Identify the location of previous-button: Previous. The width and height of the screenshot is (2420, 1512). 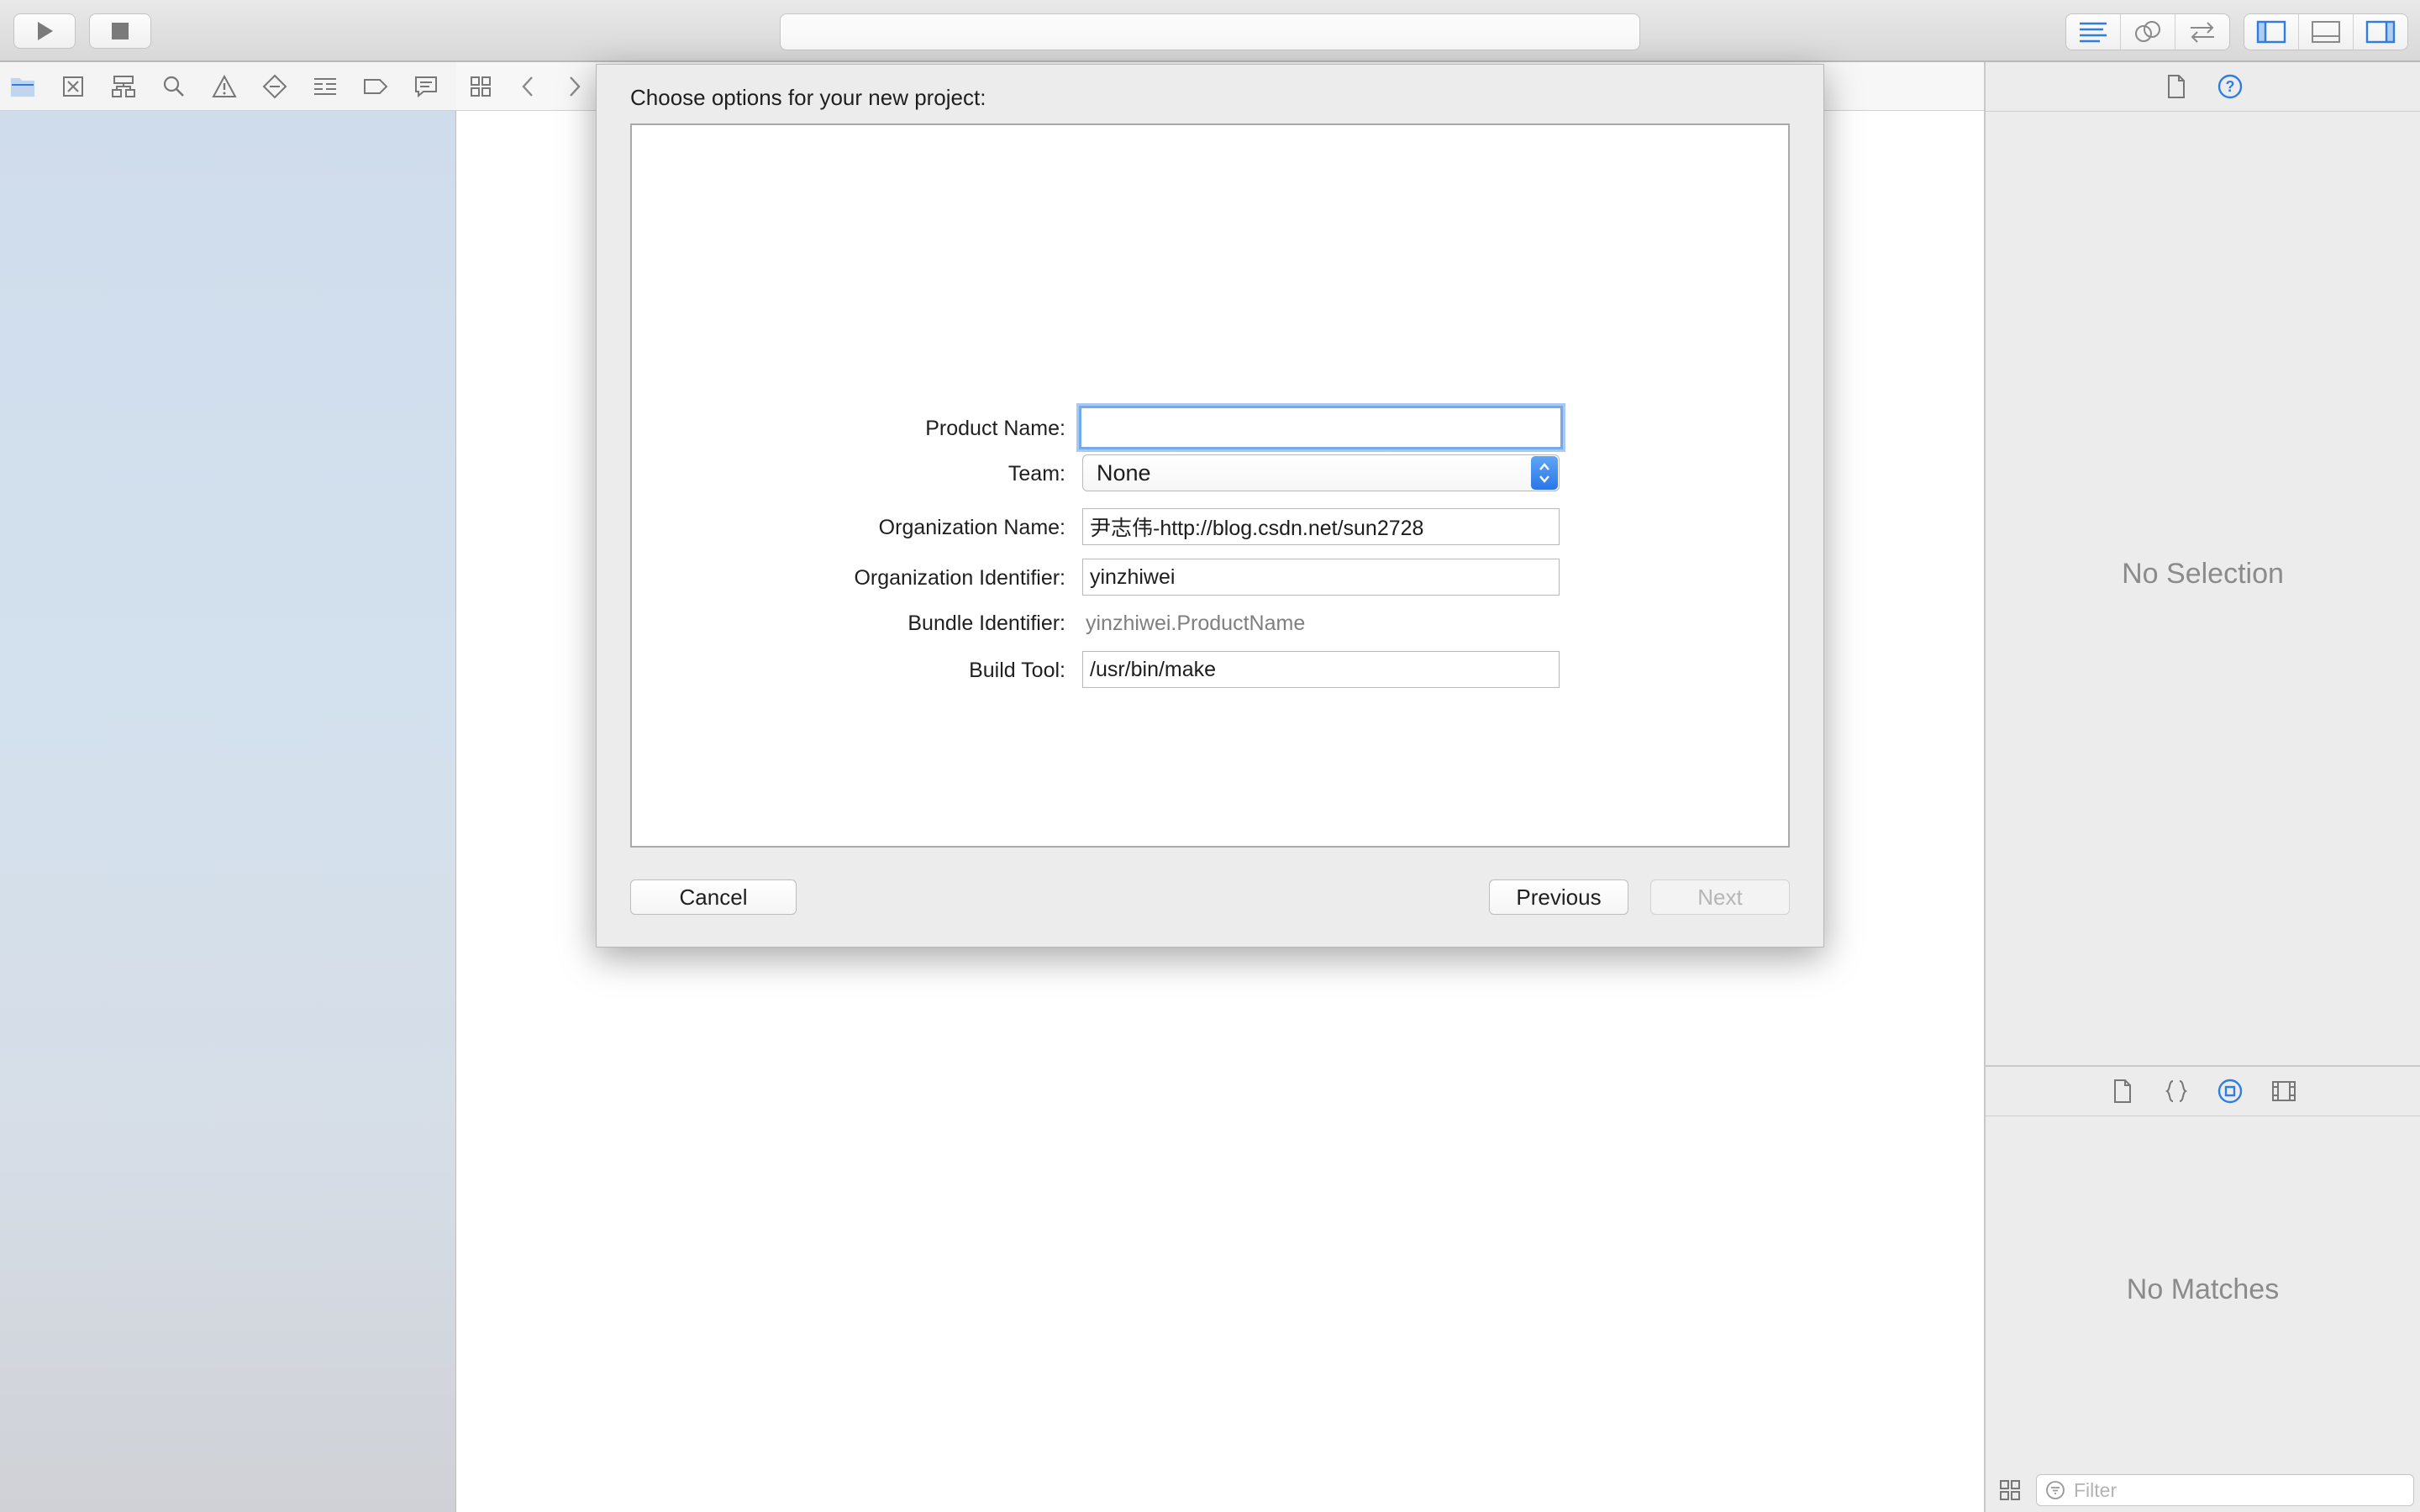
(1559, 897).